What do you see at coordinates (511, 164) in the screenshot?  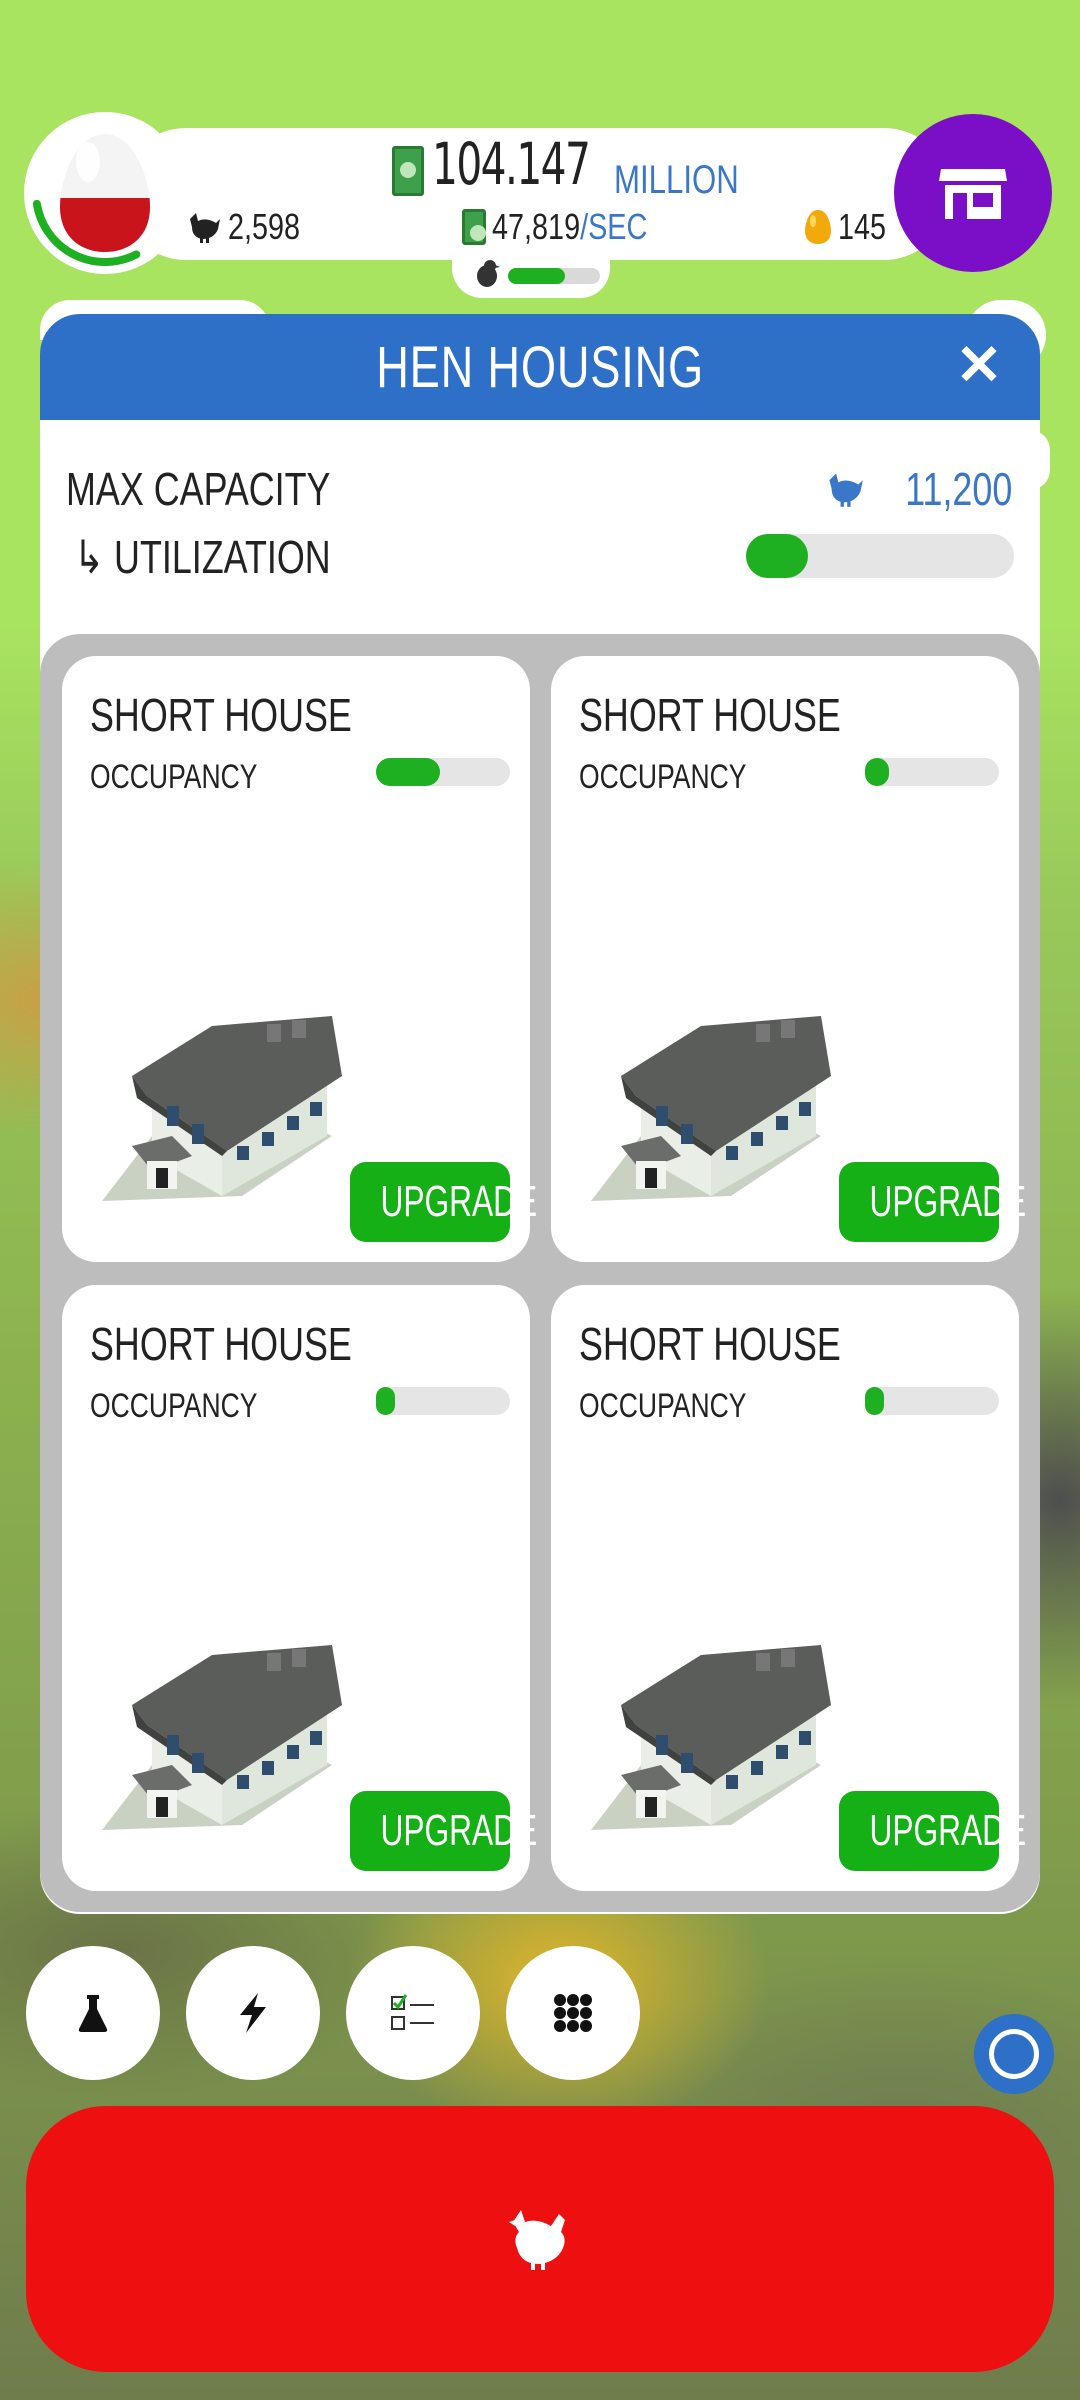 I see `money-value: 104.147` at bounding box center [511, 164].